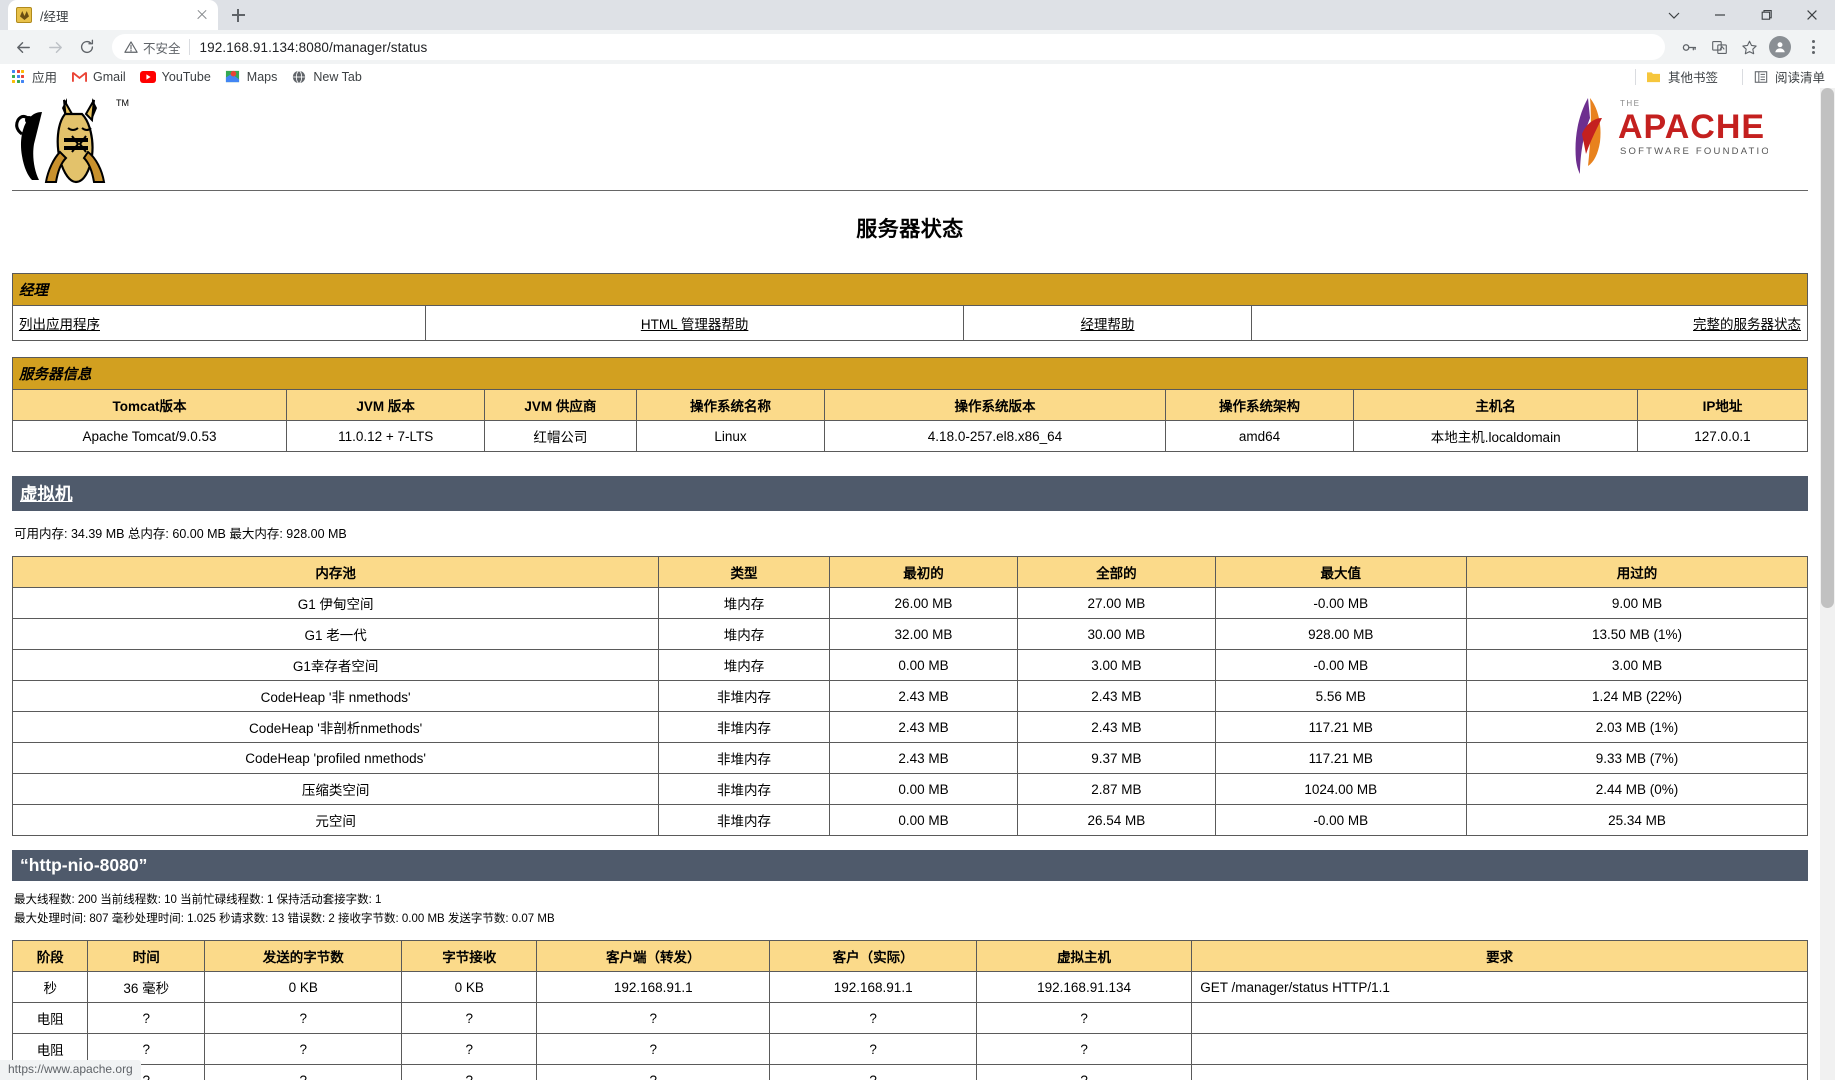 The height and width of the screenshot is (1080, 1835). What do you see at coordinates (303, 1072) in the screenshot?
I see `request-bytes-sent: ?` at bounding box center [303, 1072].